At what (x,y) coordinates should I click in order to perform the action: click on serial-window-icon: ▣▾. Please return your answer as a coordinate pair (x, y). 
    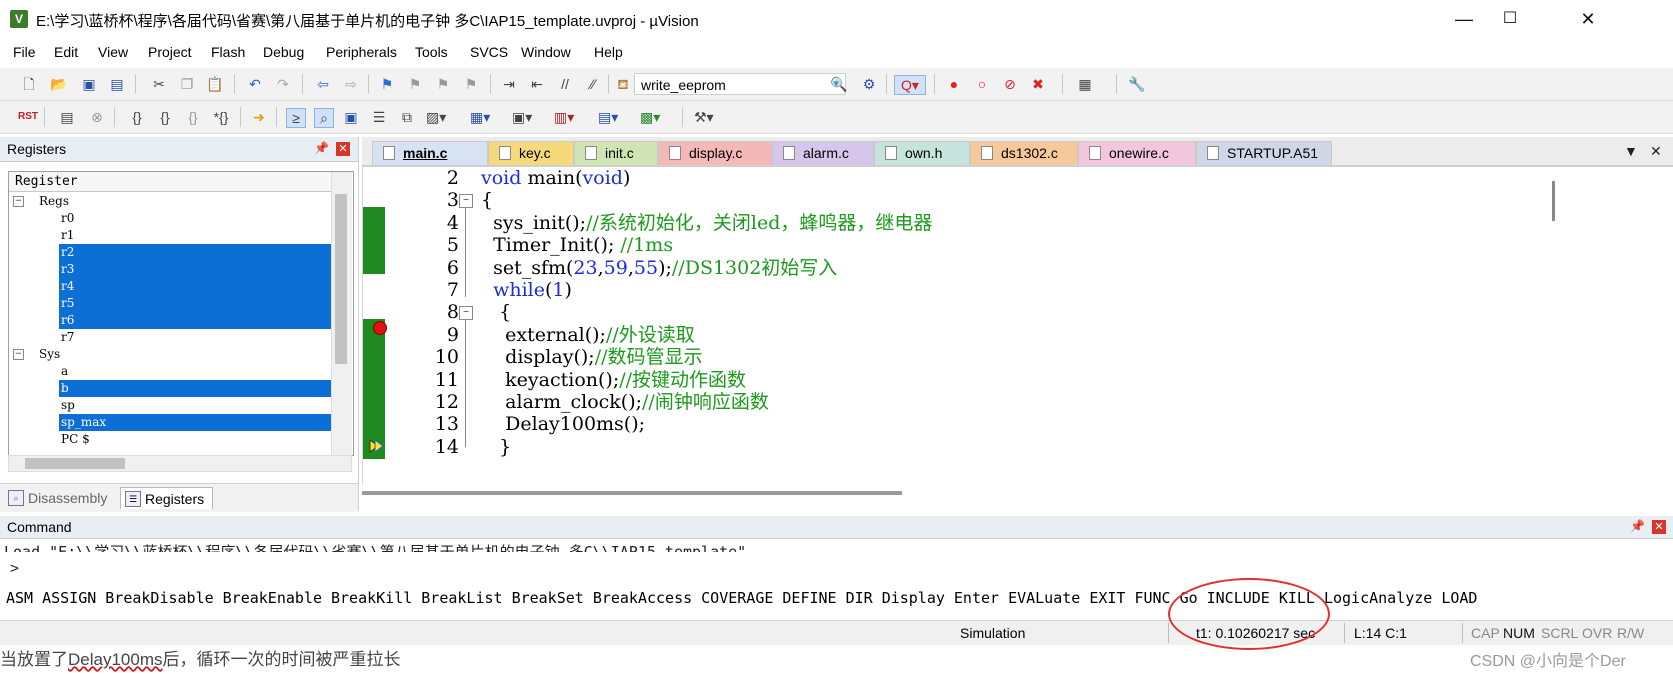
    Looking at the image, I should click on (522, 117).